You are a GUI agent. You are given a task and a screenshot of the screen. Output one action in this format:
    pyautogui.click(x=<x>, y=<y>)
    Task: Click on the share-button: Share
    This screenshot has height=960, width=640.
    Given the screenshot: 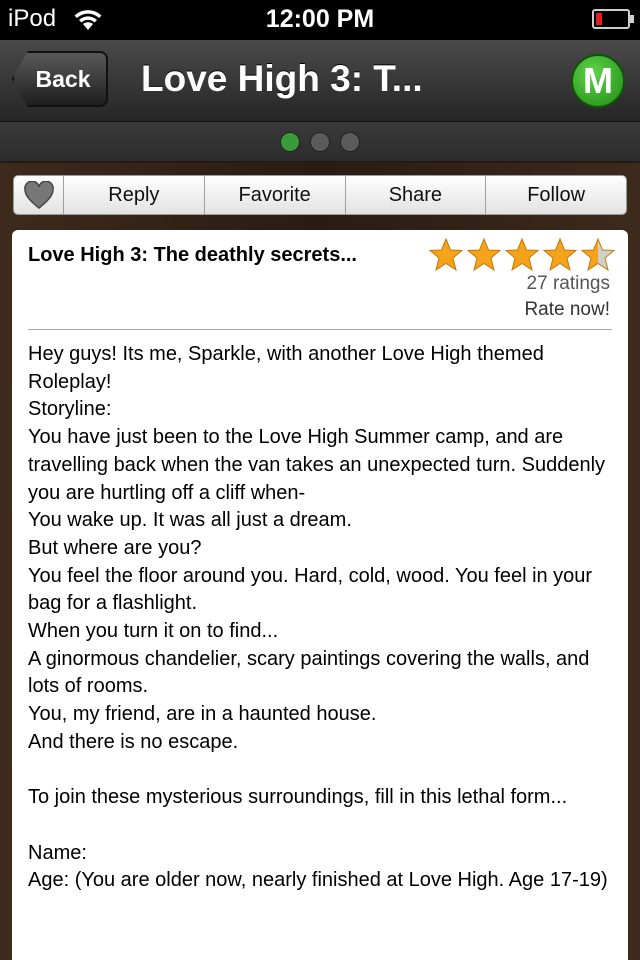 What is the action you would take?
    pyautogui.click(x=416, y=195)
    